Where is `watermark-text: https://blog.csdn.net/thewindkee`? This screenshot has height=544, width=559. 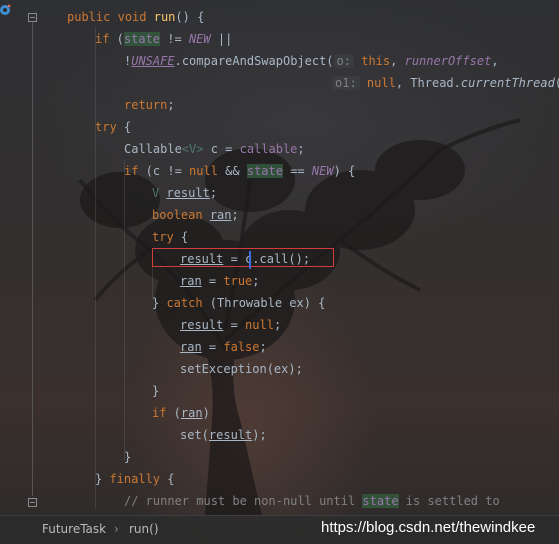
watermark-text: https://blog.csdn.net/thewindkee is located at coordinates (428, 527).